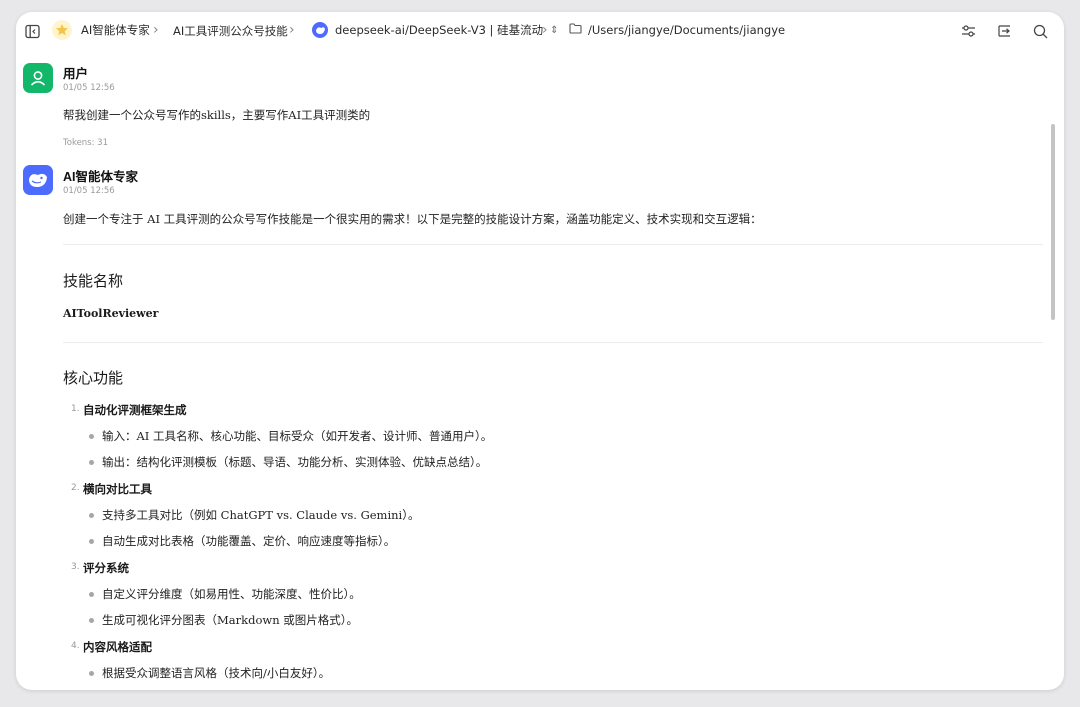 The width and height of the screenshot is (1080, 707). I want to click on agent-crumb: AI智能体专家, so click(101, 30).